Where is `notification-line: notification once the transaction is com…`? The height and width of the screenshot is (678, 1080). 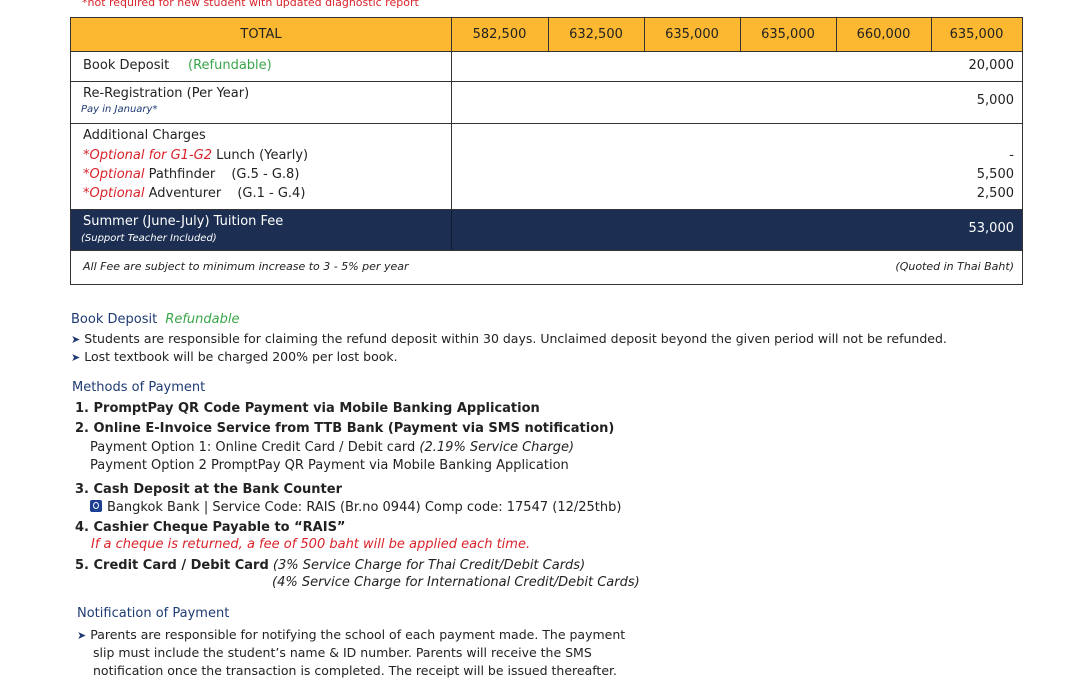 notification-line: notification once the transaction is com… is located at coordinates (355, 670).